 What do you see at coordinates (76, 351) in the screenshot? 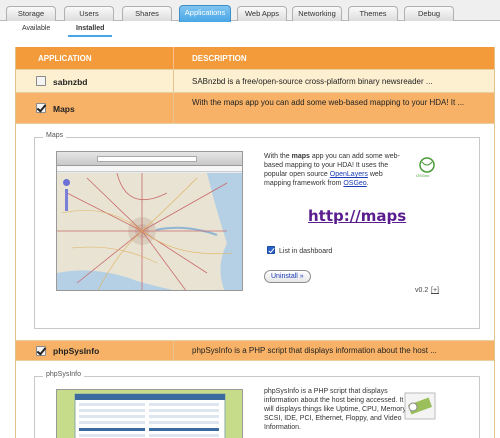
I see `app-name: phpSysInfo` at bounding box center [76, 351].